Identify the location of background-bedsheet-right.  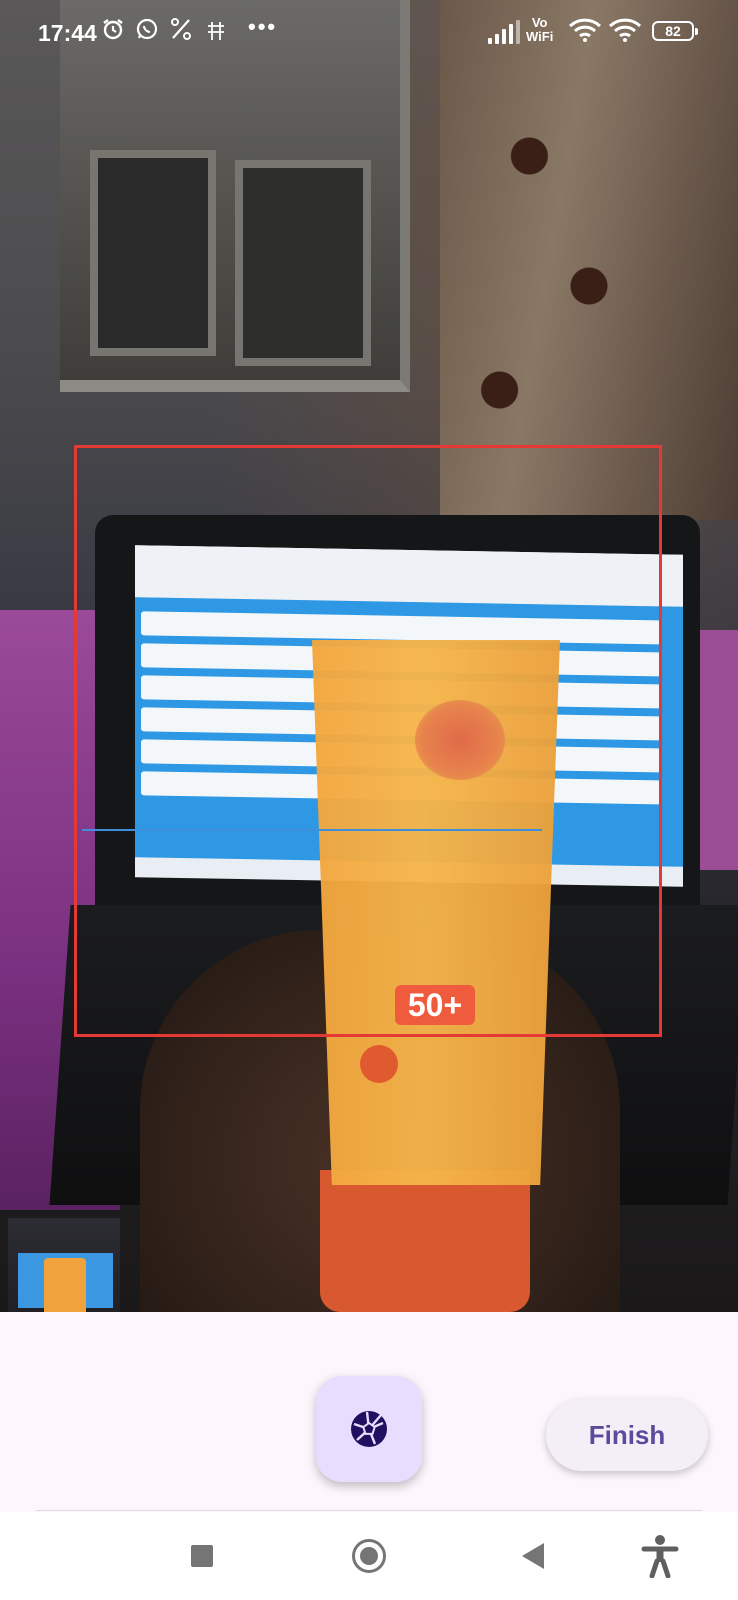
(718, 750).